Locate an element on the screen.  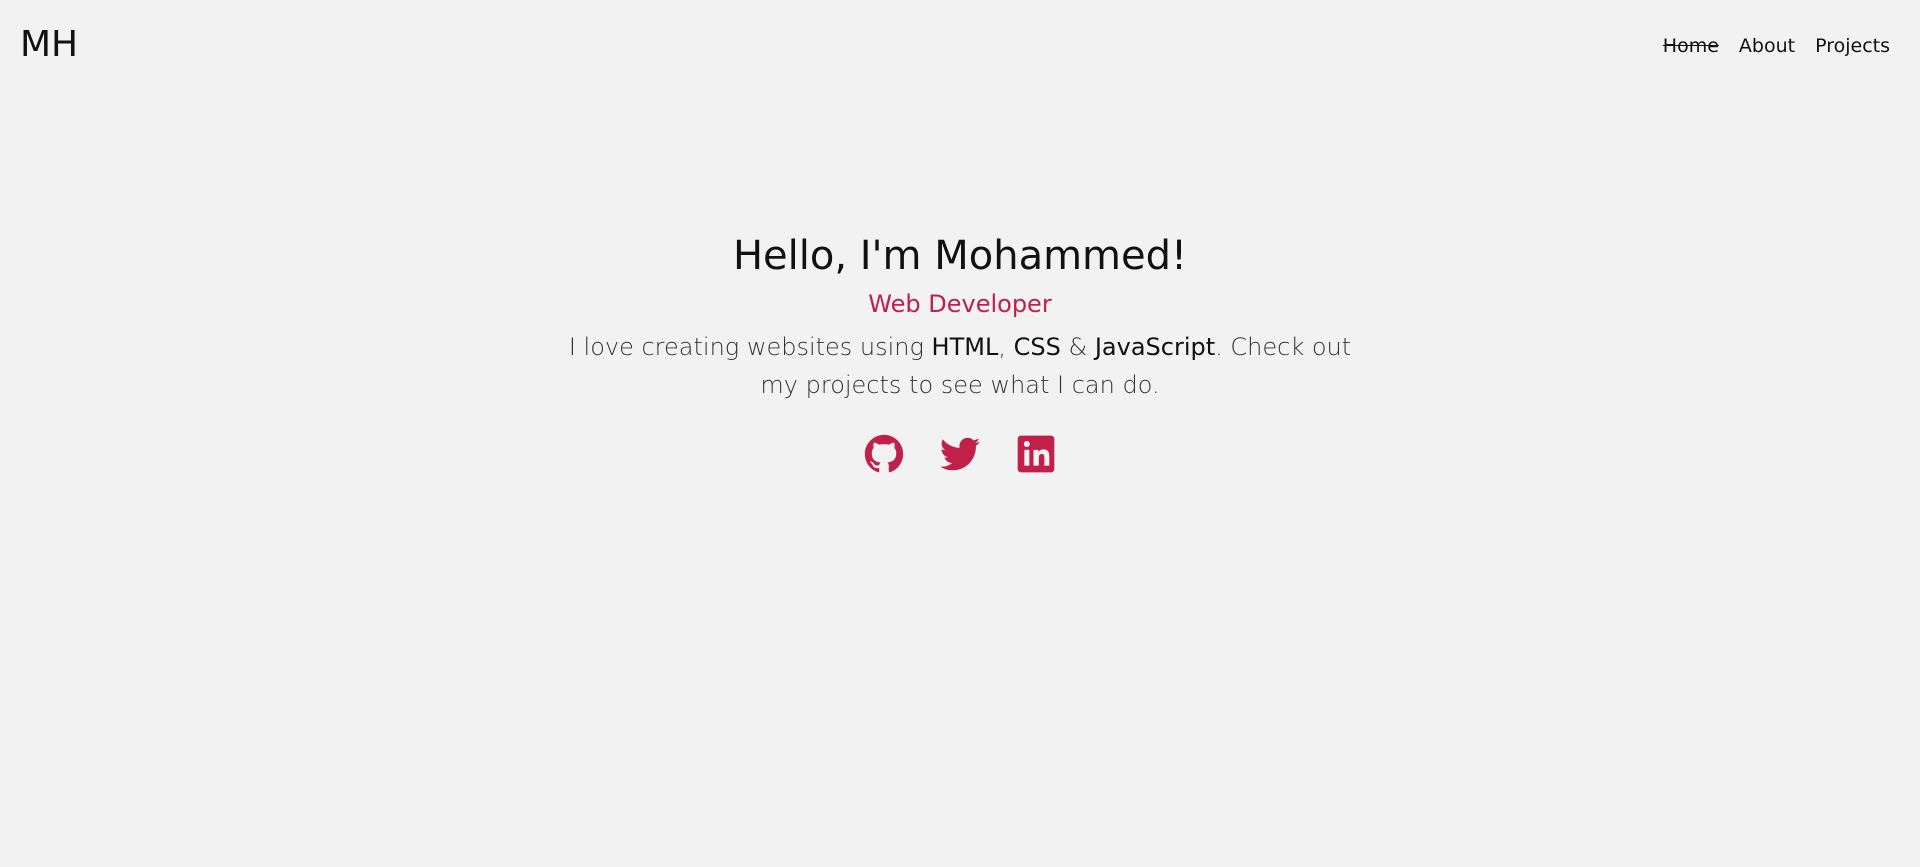
twitter-icon is located at coordinates (960, 454).